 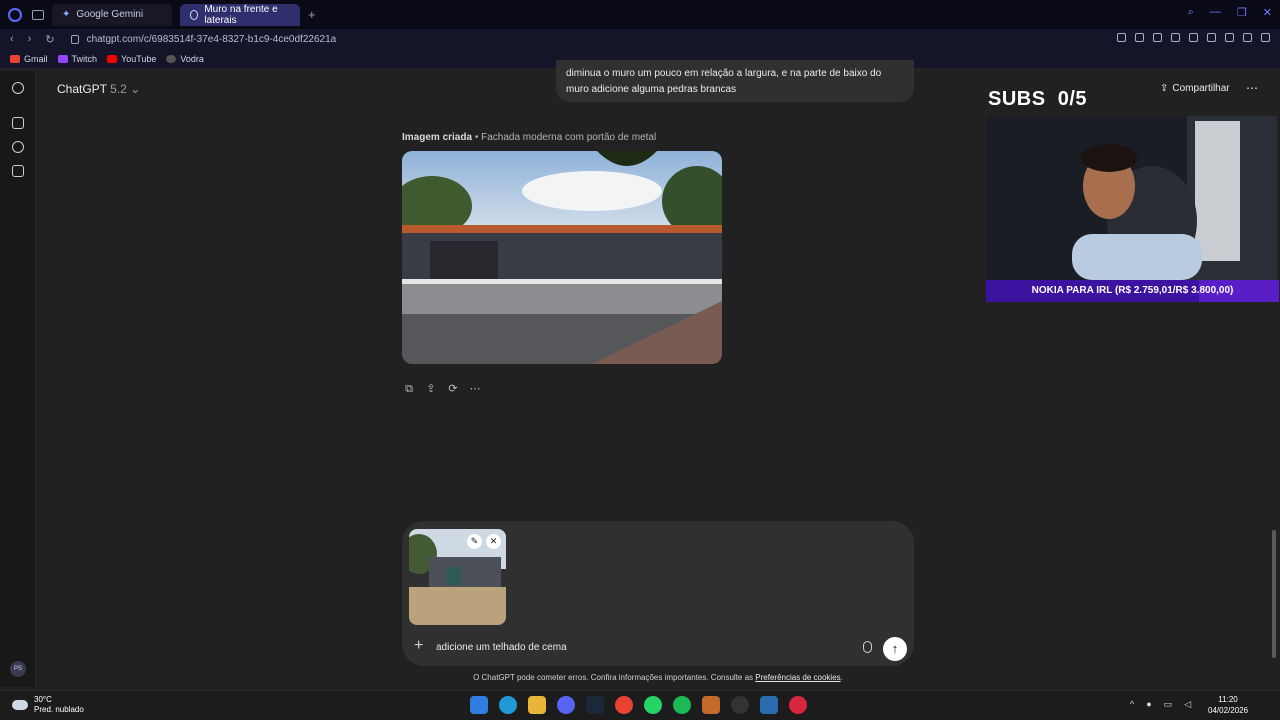 I want to click on search-tabs-icon: ⌕, so click(x=1191, y=12).